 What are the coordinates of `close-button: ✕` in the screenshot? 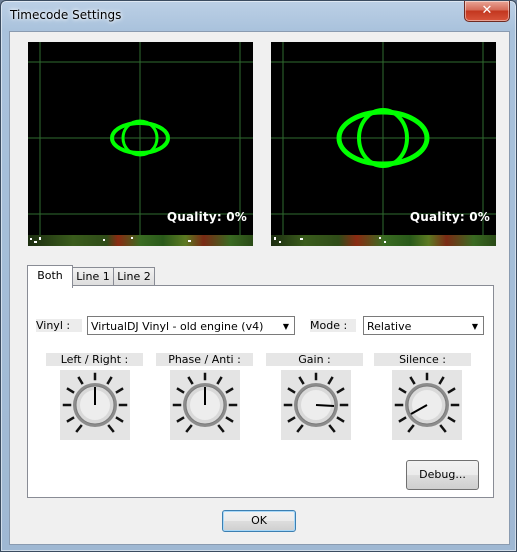 It's located at (487, 11).